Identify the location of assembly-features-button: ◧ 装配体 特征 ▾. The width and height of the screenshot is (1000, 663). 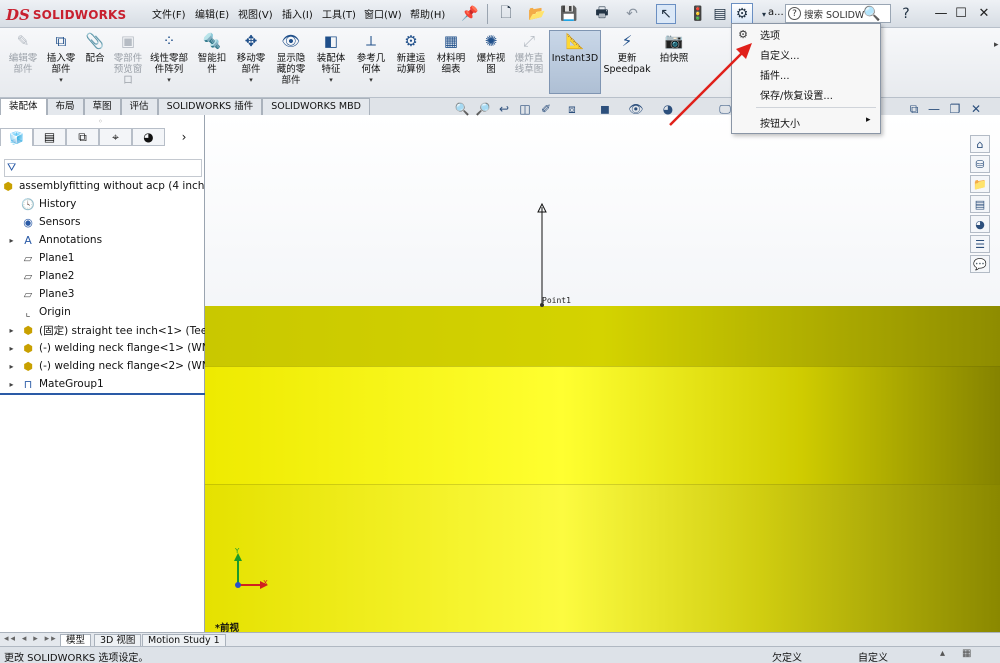
(331, 63).